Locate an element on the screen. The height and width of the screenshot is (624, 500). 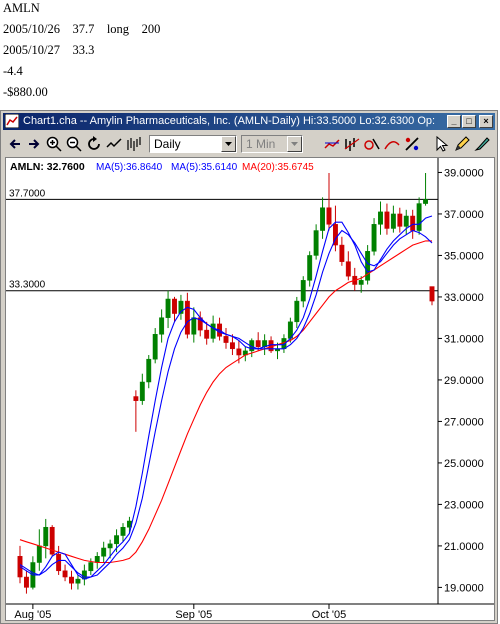
sub-interval-value: 1 Min is located at coordinates (261, 144).